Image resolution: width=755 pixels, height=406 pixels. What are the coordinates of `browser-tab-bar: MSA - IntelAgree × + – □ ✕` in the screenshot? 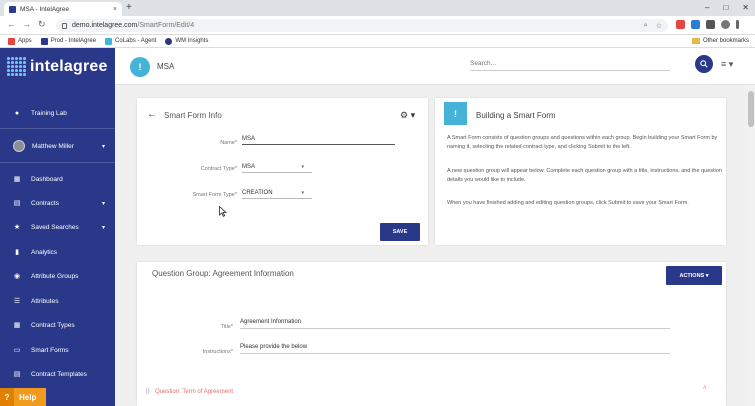 It's located at (377, 8).